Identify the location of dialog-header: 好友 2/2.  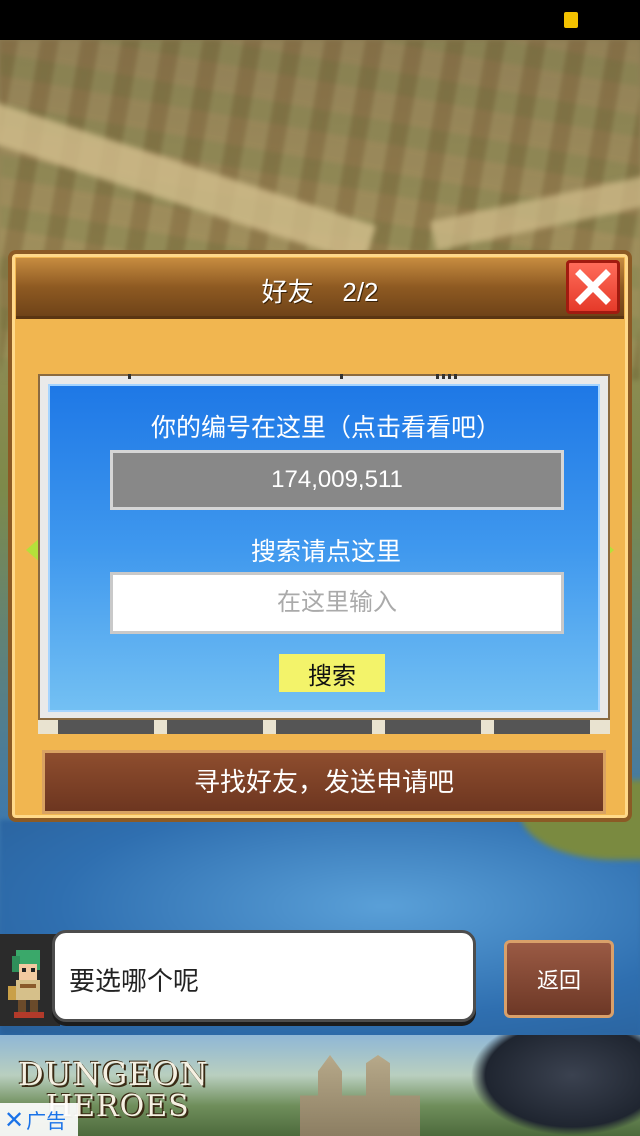
(320, 288).